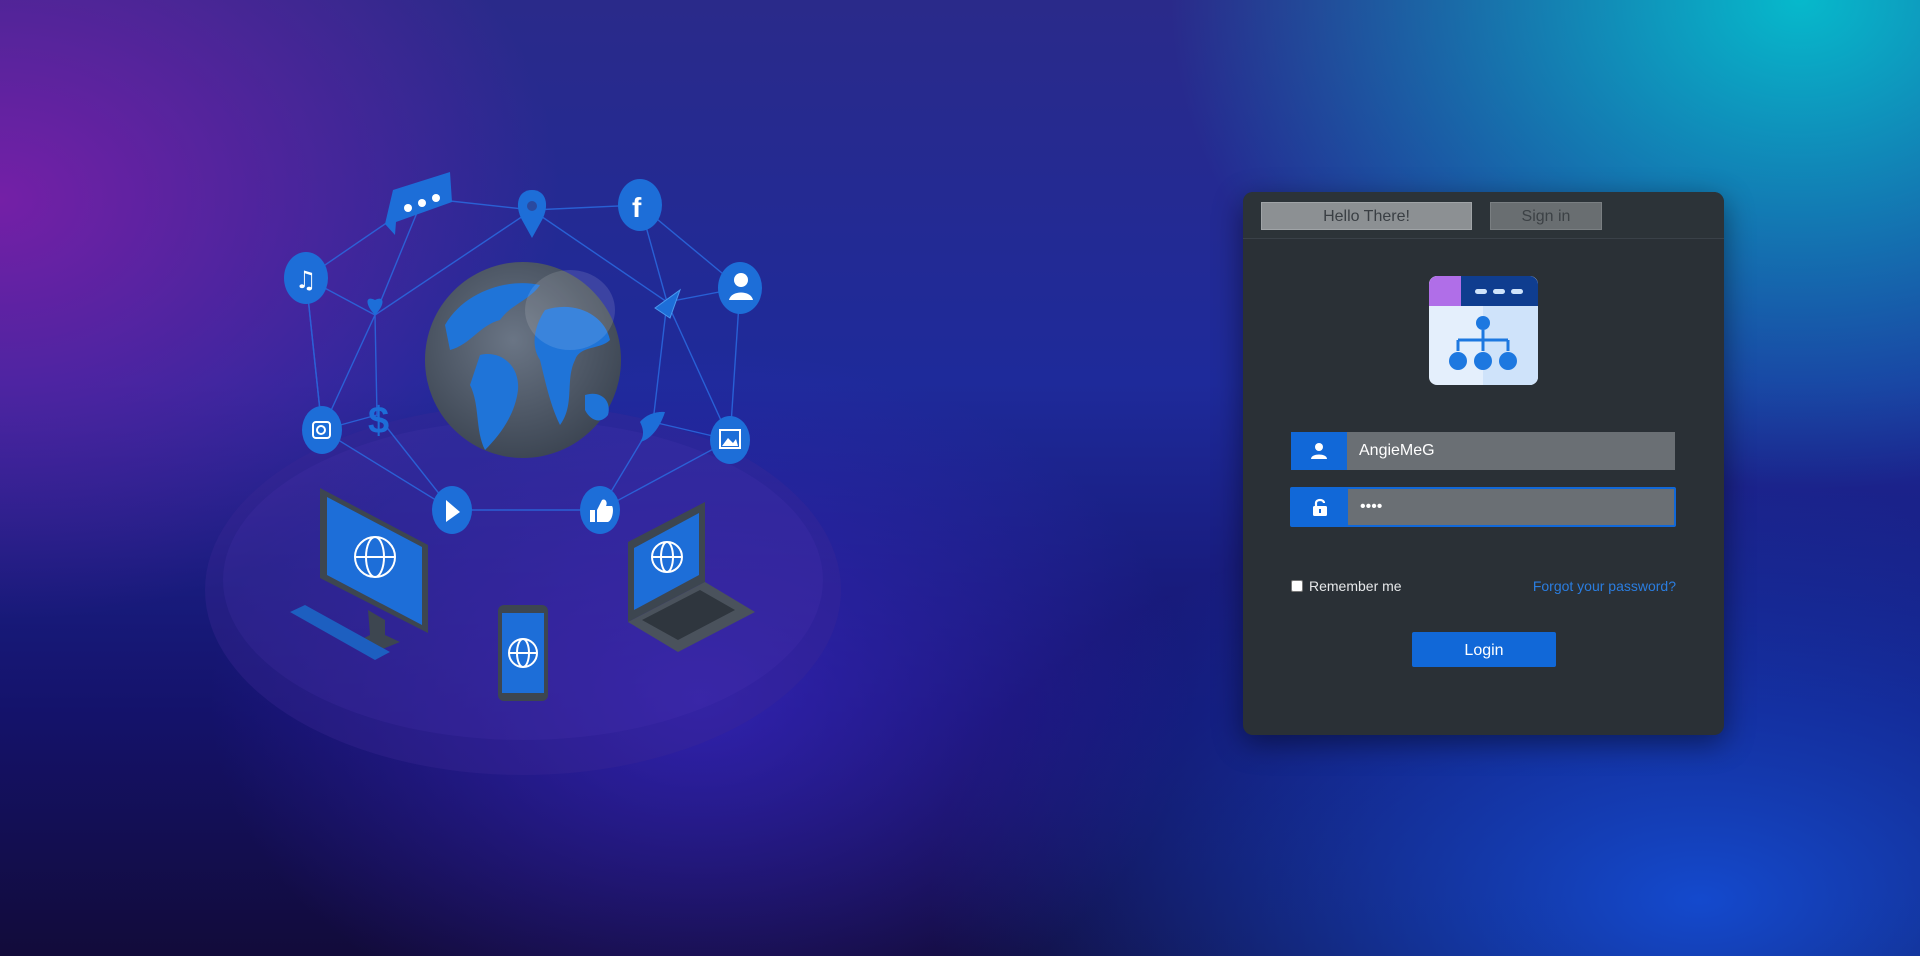 The width and height of the screenshot is (1920, 956). What do you see at coordinates (1320, 507) in the screenshot?
I see `unlock-icon` at bounding box center [1320, 507].